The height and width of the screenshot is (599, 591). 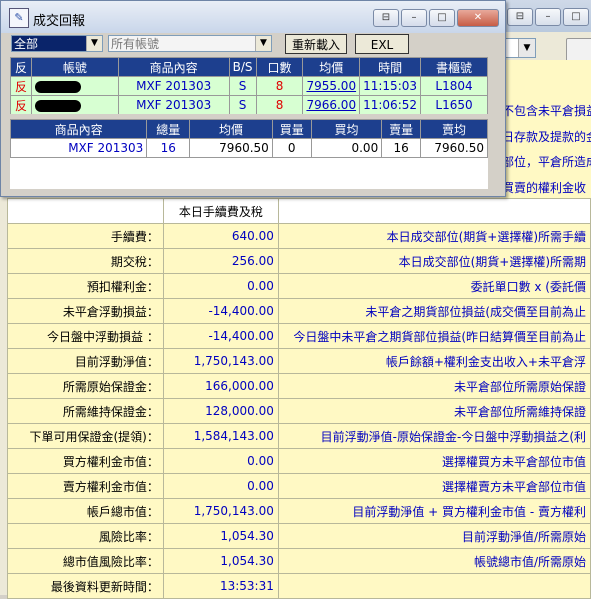 I want to click on row-label: 風險比率：, so click(x=85, y=536).